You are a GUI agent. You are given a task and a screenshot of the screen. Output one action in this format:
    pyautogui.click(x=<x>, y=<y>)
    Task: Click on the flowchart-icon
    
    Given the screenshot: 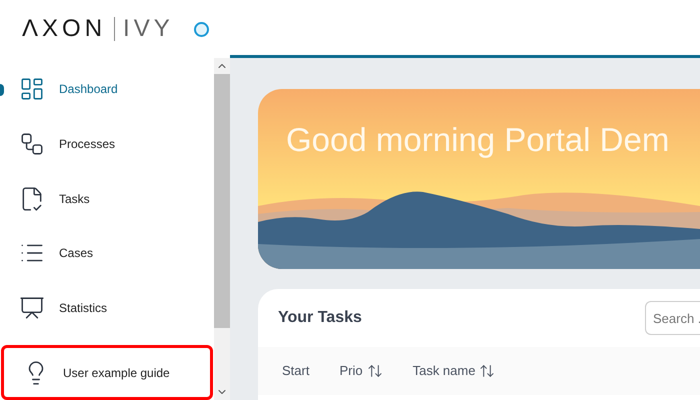 What is the action you would take?
    pyautogui.click(x=32, y=143)
    